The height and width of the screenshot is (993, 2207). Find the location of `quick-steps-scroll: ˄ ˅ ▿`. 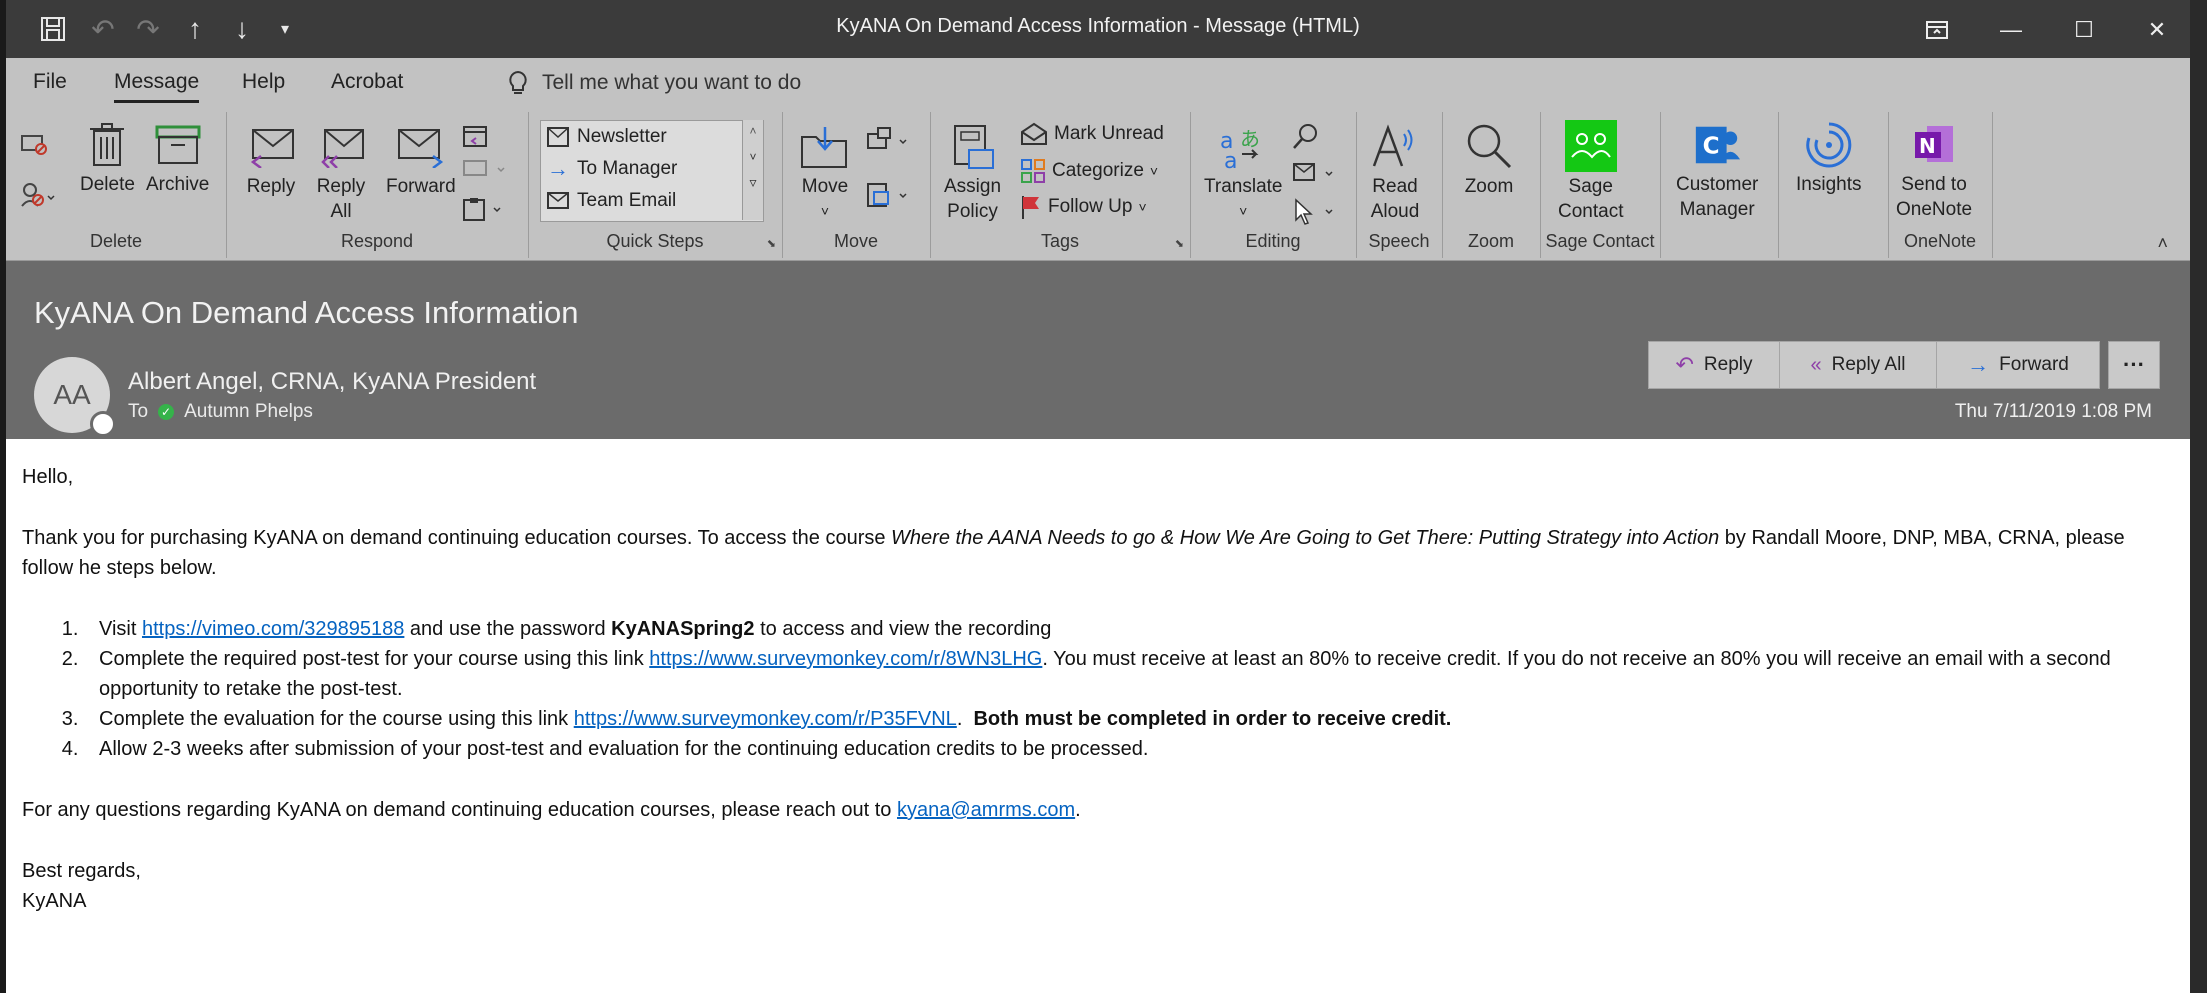

quick-steps-scroll: ˄ ˅ ▿ is located at coordinates (752, 170).